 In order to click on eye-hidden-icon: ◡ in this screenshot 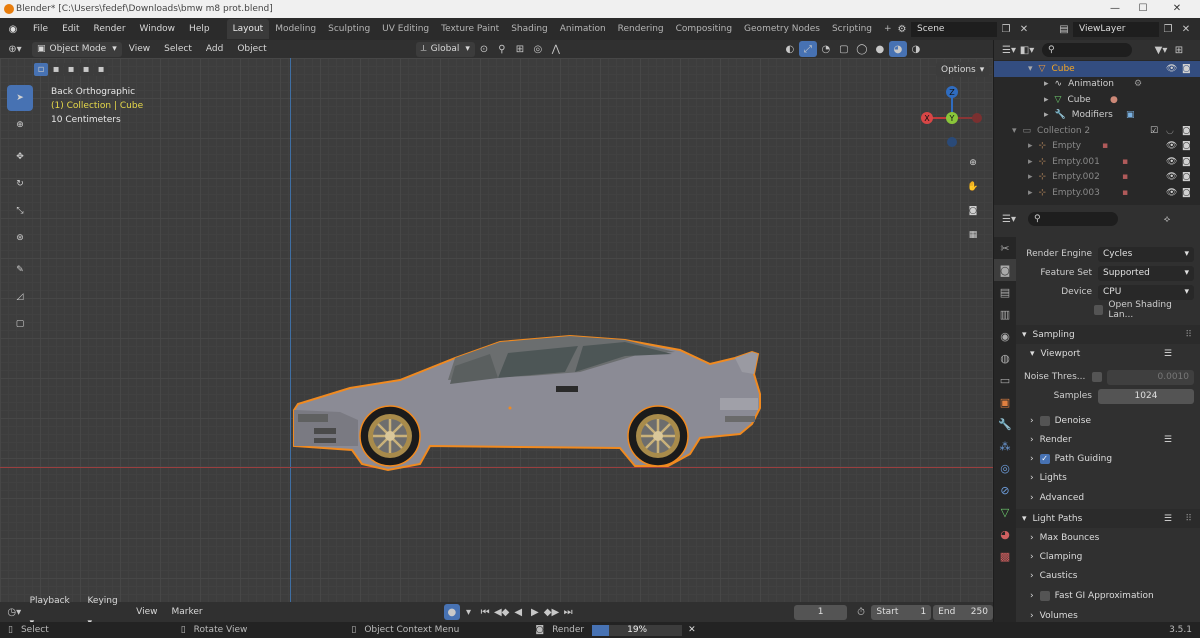, I will do `click(1170, 131)`.